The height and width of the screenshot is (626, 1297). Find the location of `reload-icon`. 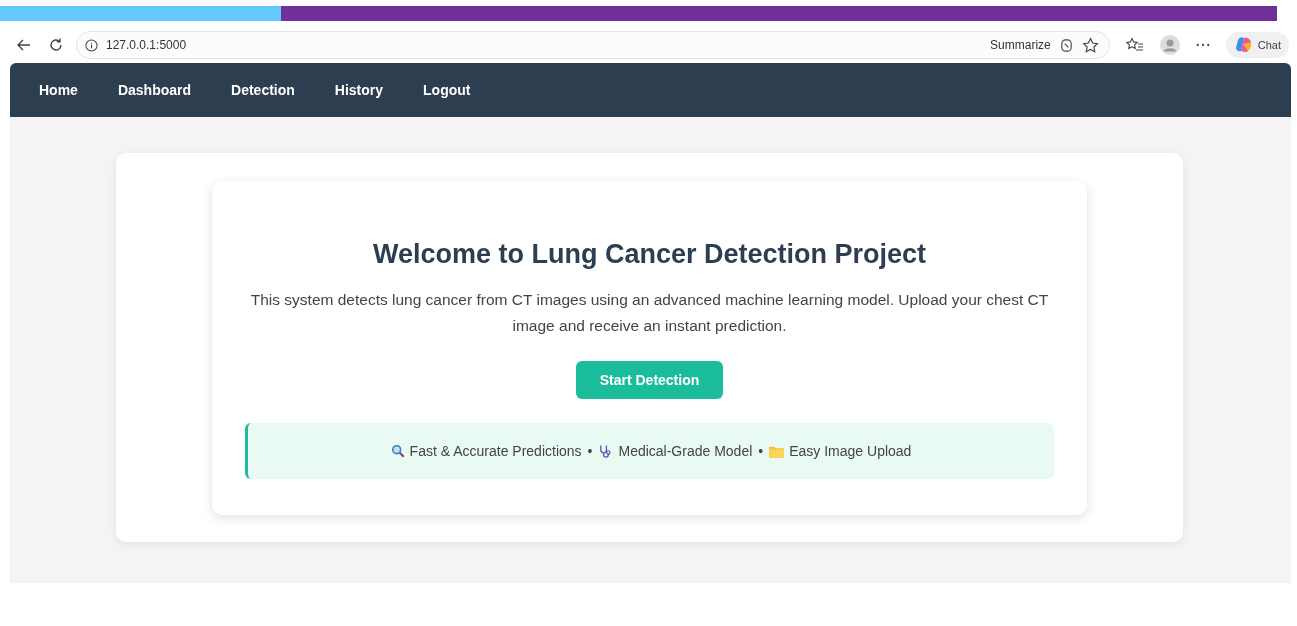

reload-icon is located at coordinates (56, 45).